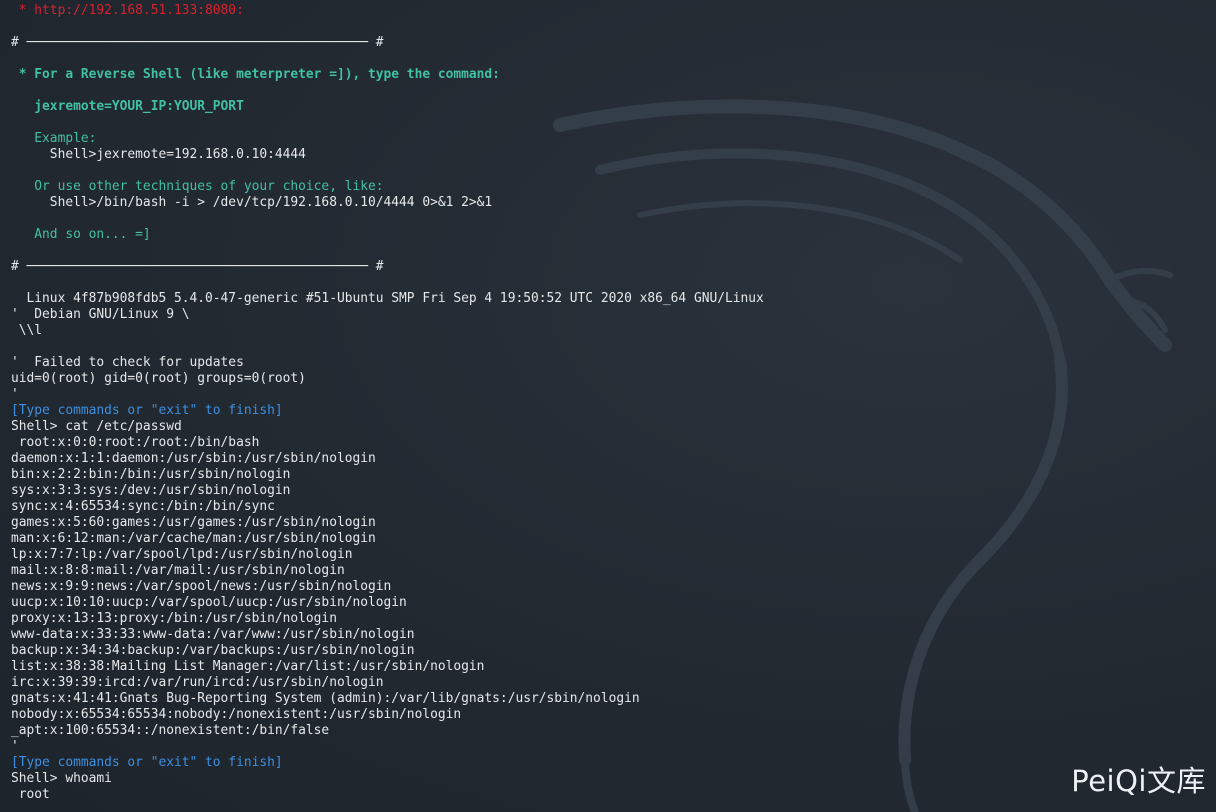 The image size is (1216, 812). I want to click on watermark-text: PeiQi文库, so click(1138, 781).